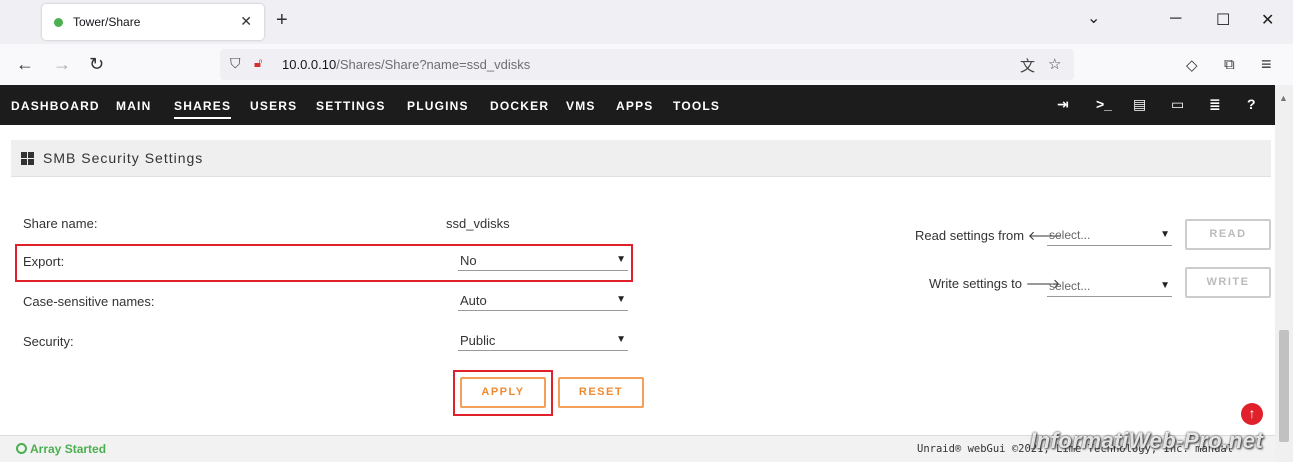  I want to click on menu-tools: TOOLS, so click(696, 106).